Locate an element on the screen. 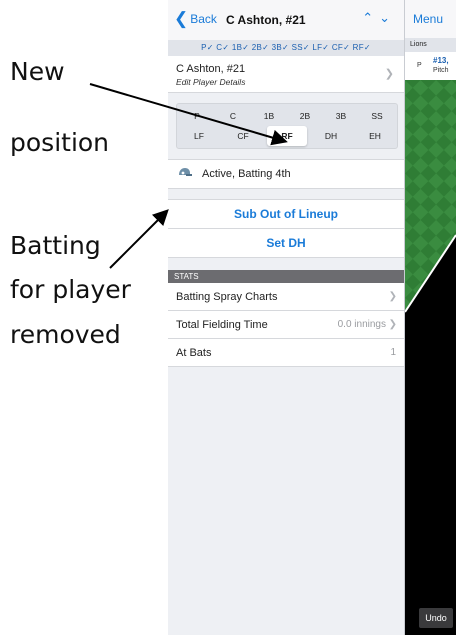 The width and height of the screenshot is (456, 635). new-position-arrow is located at coordinates (188, 114).